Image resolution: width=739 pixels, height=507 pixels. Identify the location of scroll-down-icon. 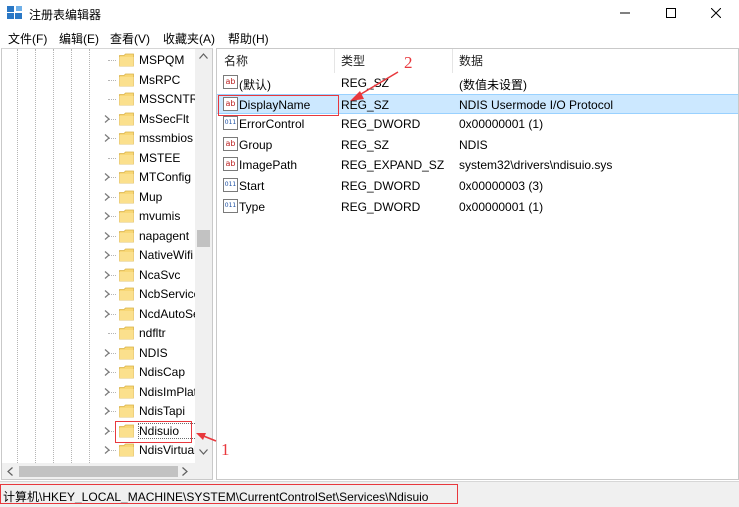
(203, 452).